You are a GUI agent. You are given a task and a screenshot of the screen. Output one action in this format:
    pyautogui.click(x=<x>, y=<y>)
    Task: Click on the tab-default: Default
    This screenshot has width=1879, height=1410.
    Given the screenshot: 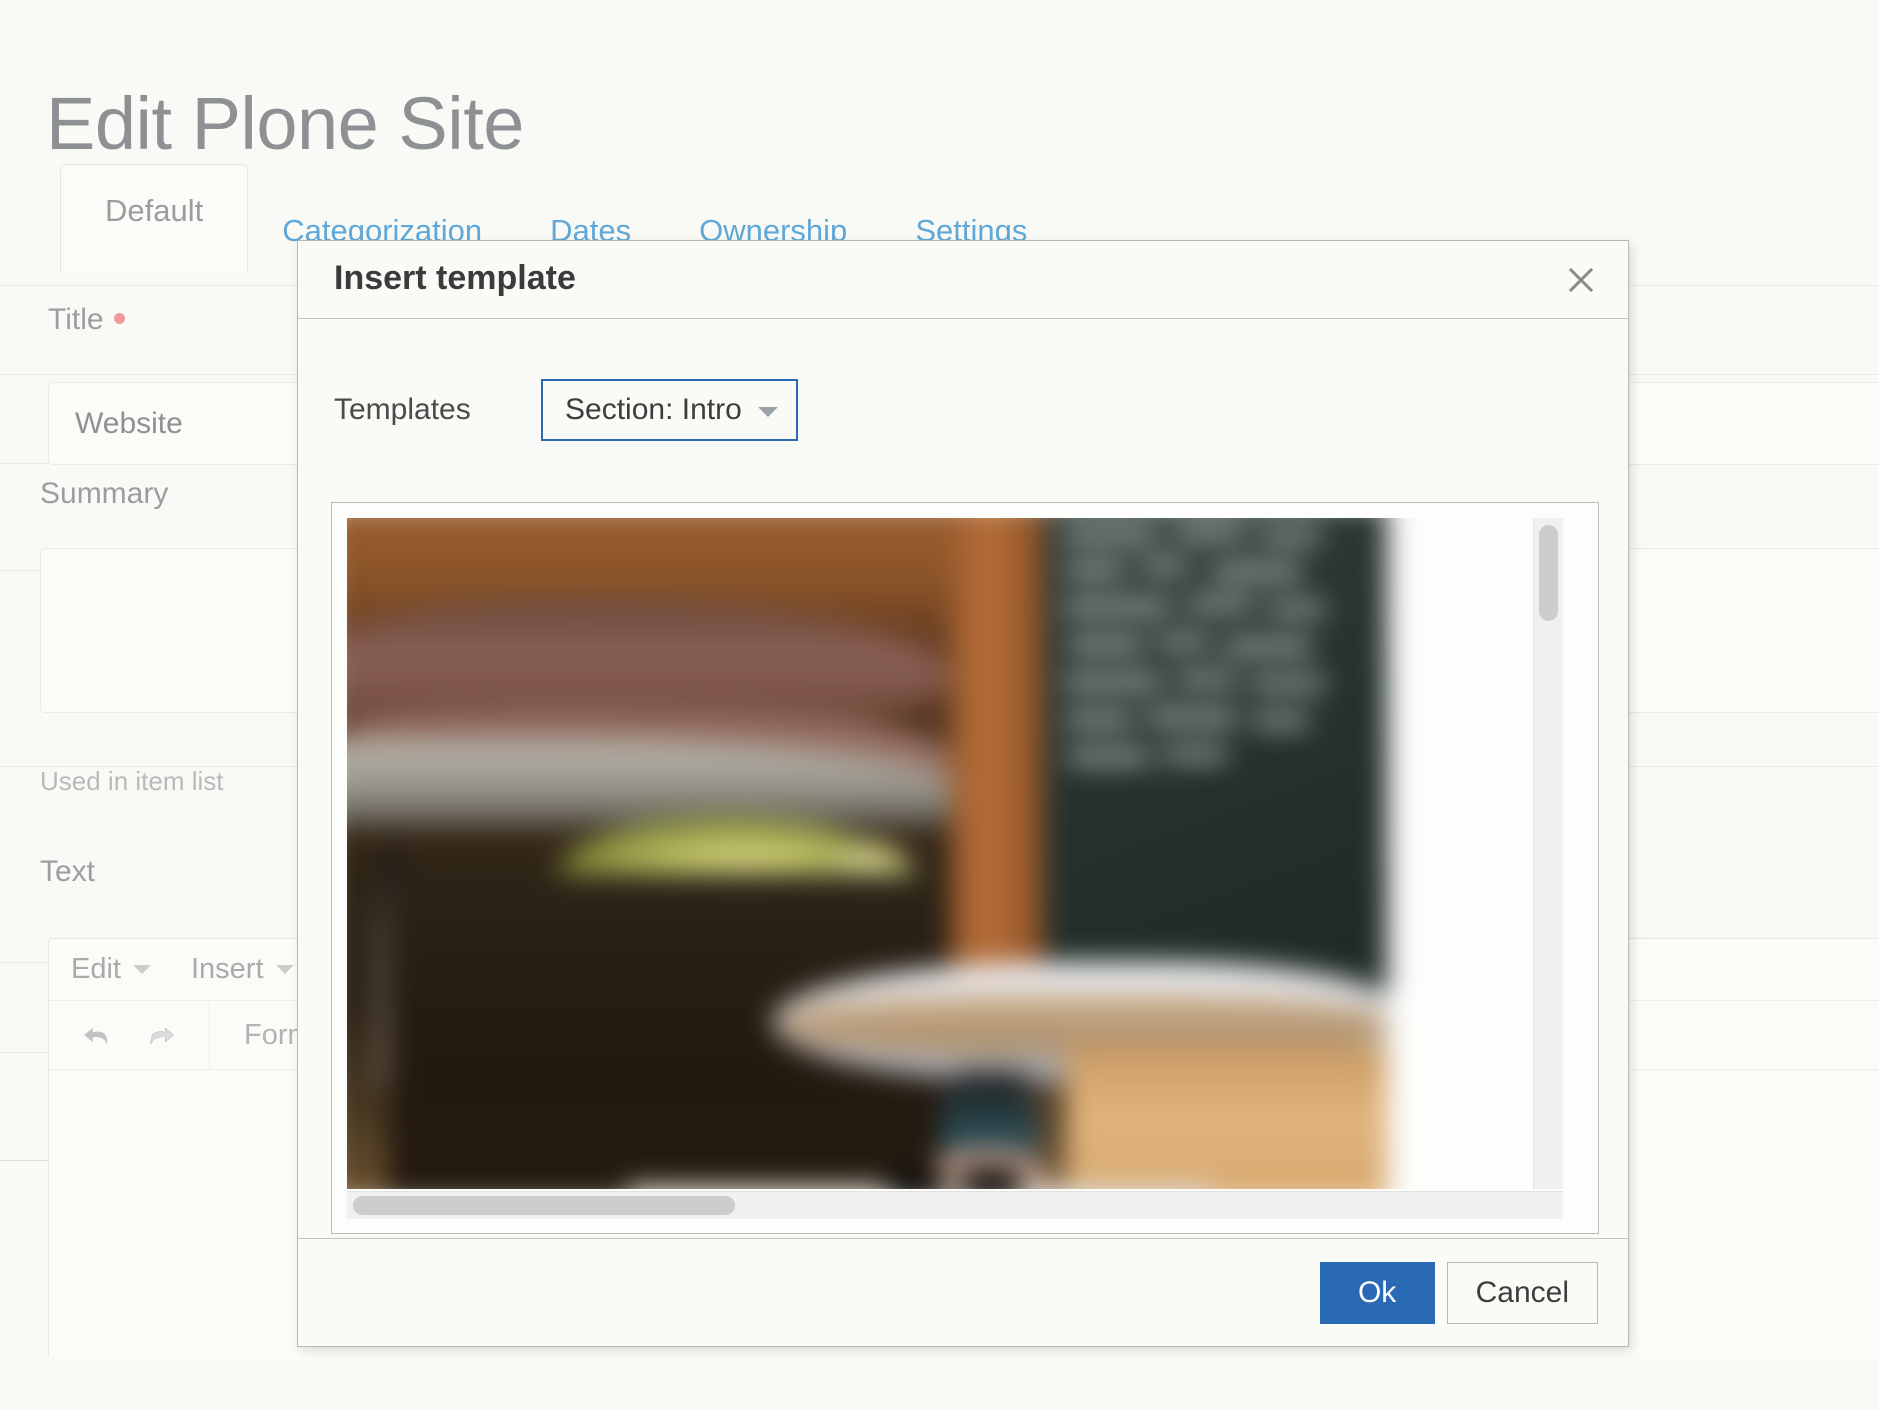 What is the action you would take?
    pyautogui.click(x=154, y=218)
    